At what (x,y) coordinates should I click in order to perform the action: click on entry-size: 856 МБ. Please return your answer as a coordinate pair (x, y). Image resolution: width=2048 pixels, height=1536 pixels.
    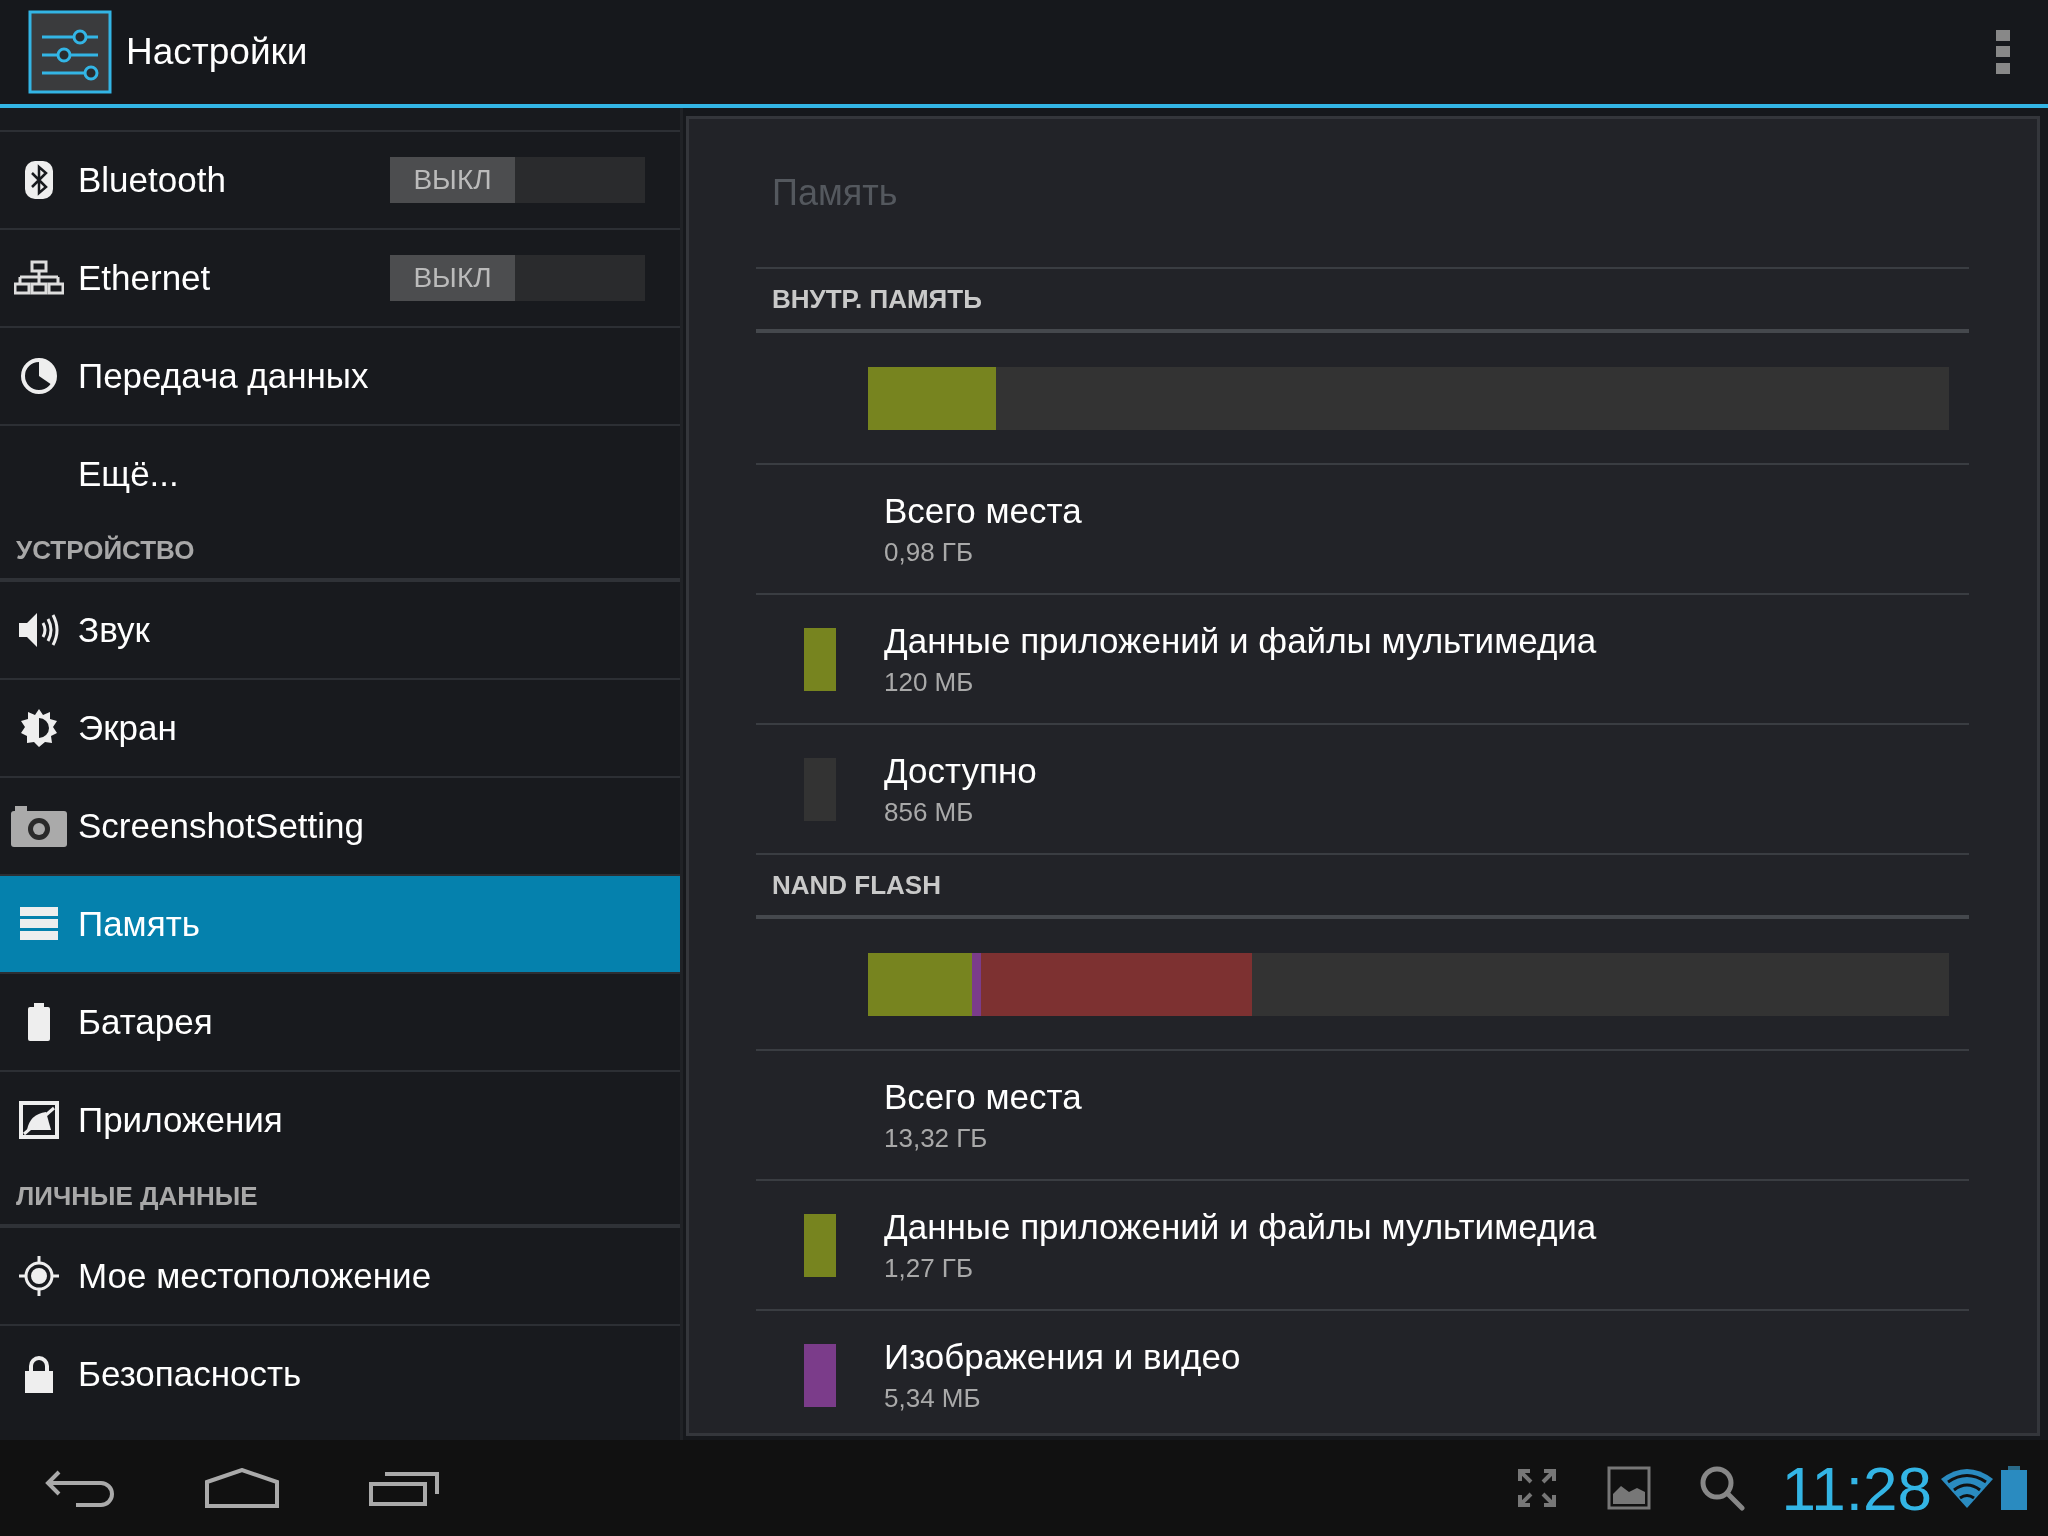
    Looking at the image, I should click on (929, 812).